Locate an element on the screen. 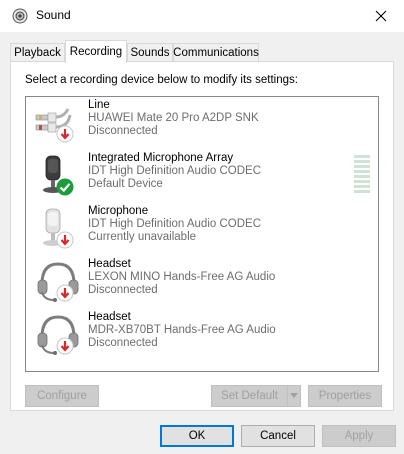 The image size is (404, 454). device-name: Line is located at coordinates (99, 105).